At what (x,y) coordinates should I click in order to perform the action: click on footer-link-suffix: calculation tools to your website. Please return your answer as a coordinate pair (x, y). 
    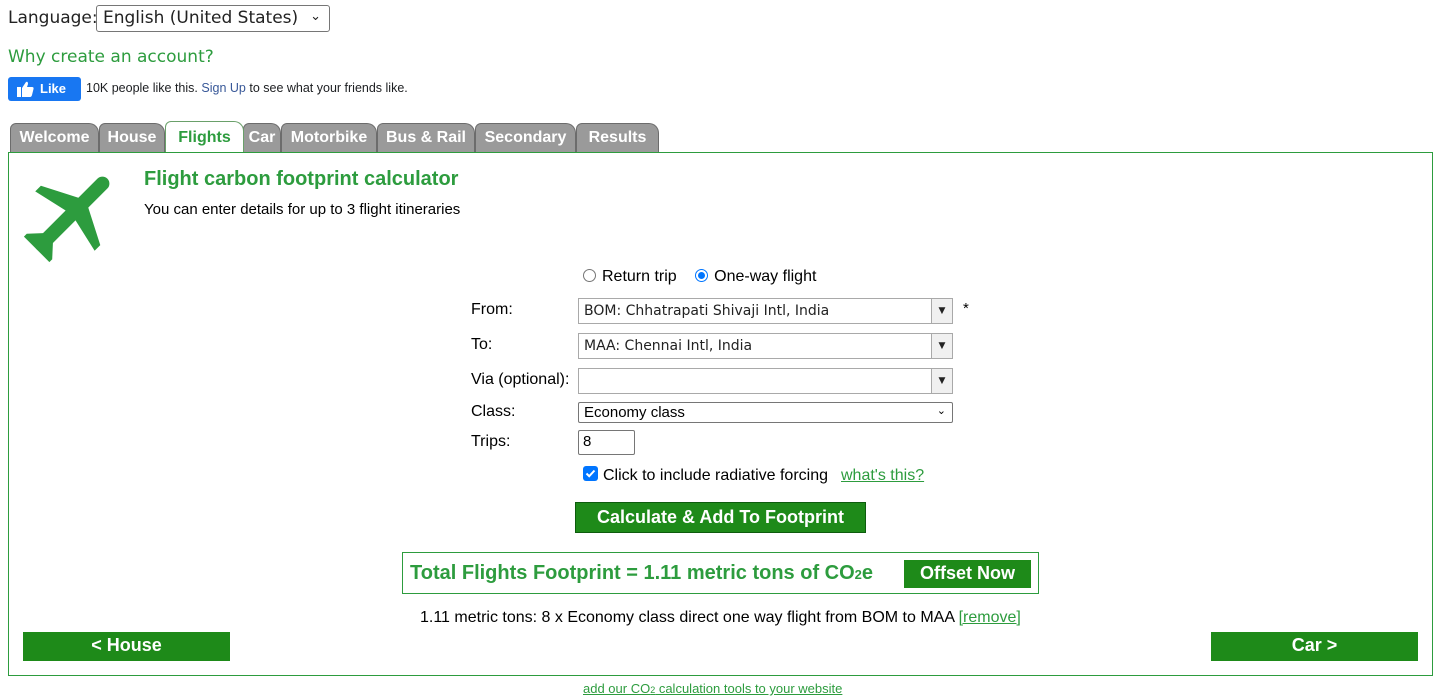
    Looking at the image, I should click on (749, 688).